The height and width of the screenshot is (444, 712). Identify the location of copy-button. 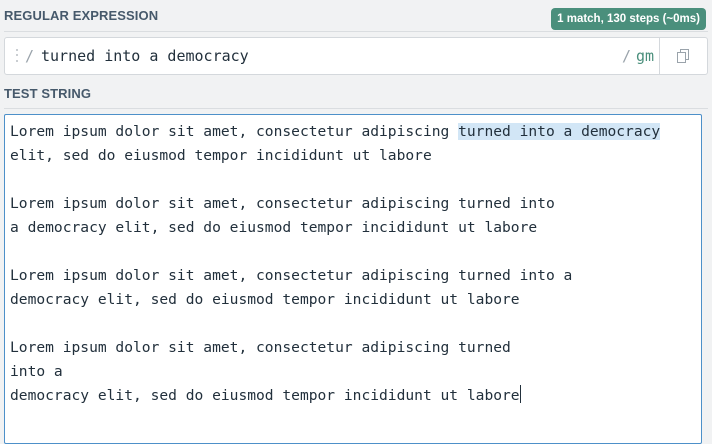
(683, 56).